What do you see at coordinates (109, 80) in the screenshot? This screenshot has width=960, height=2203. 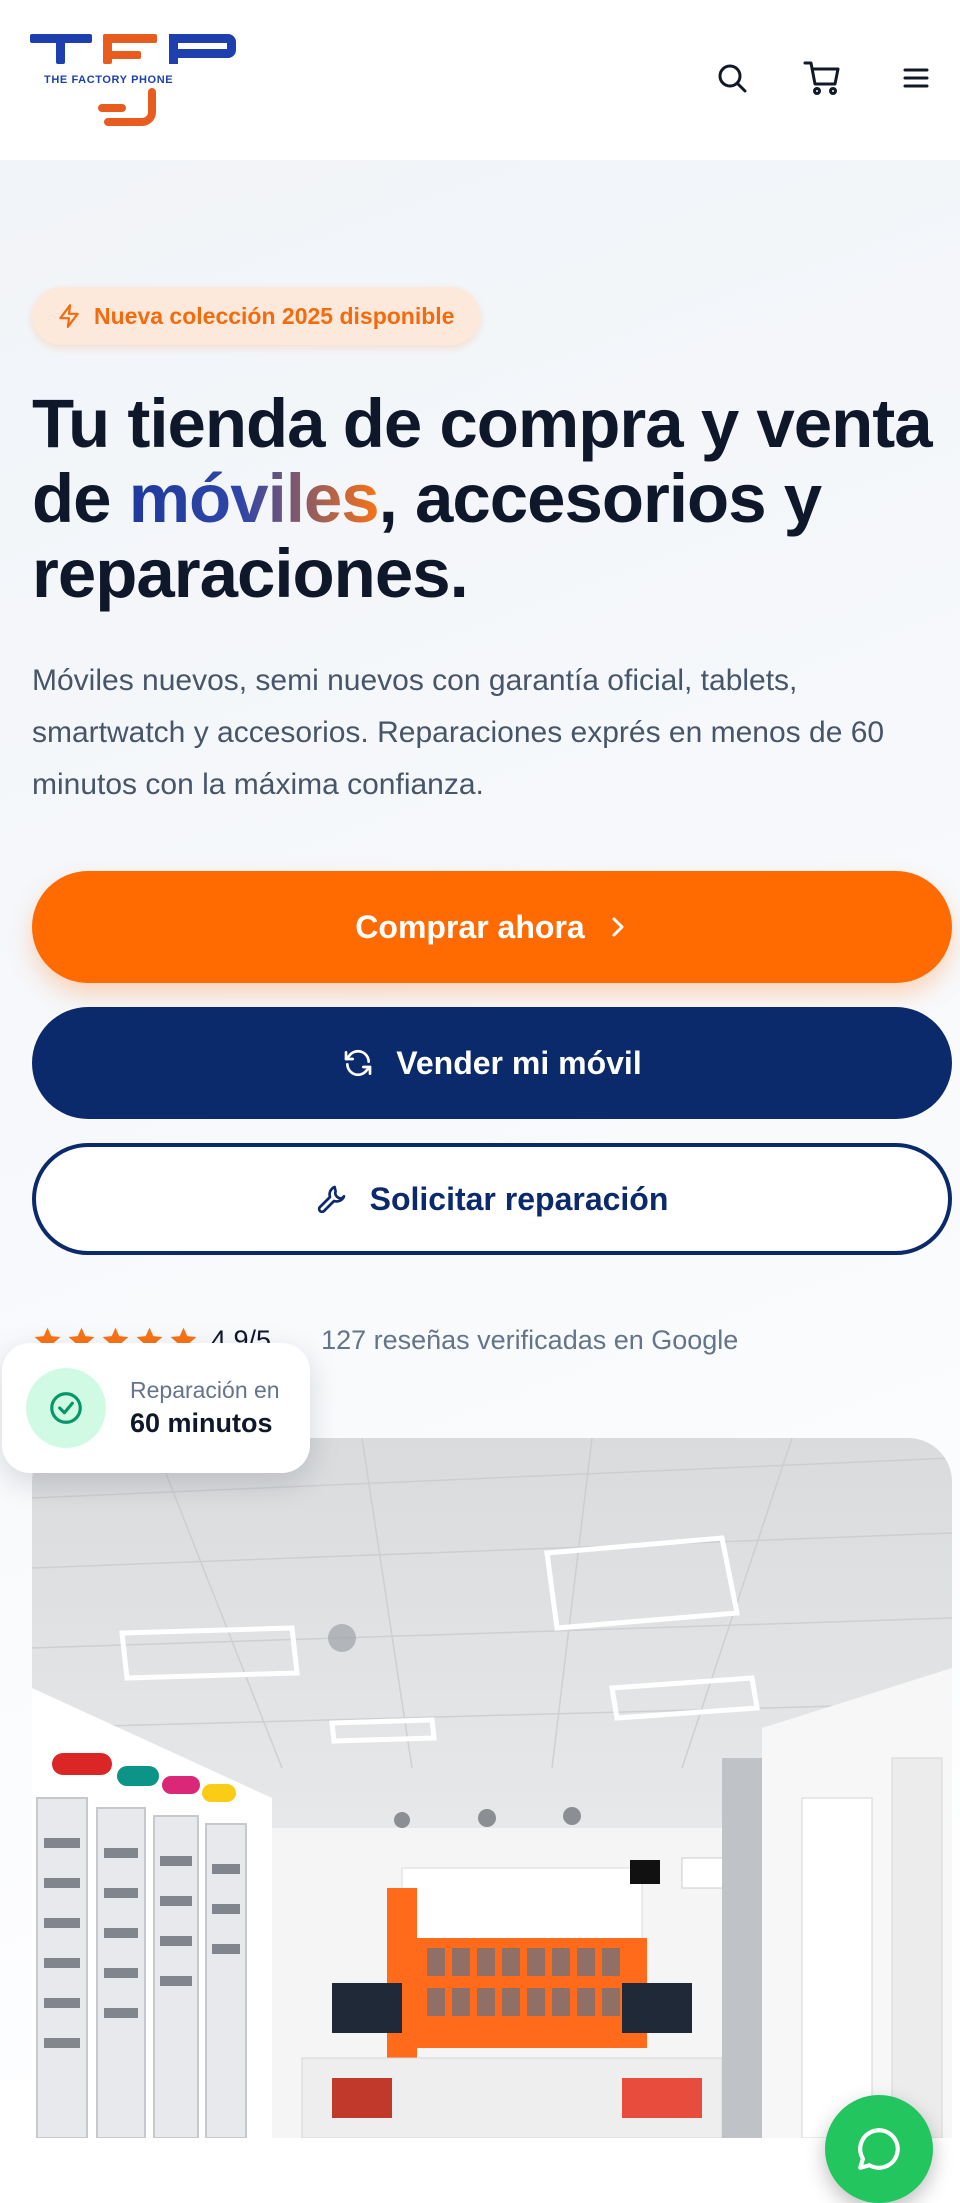 I see `logo-tagline: THE FACTORY PHONE` at bounding box center [109, 80].